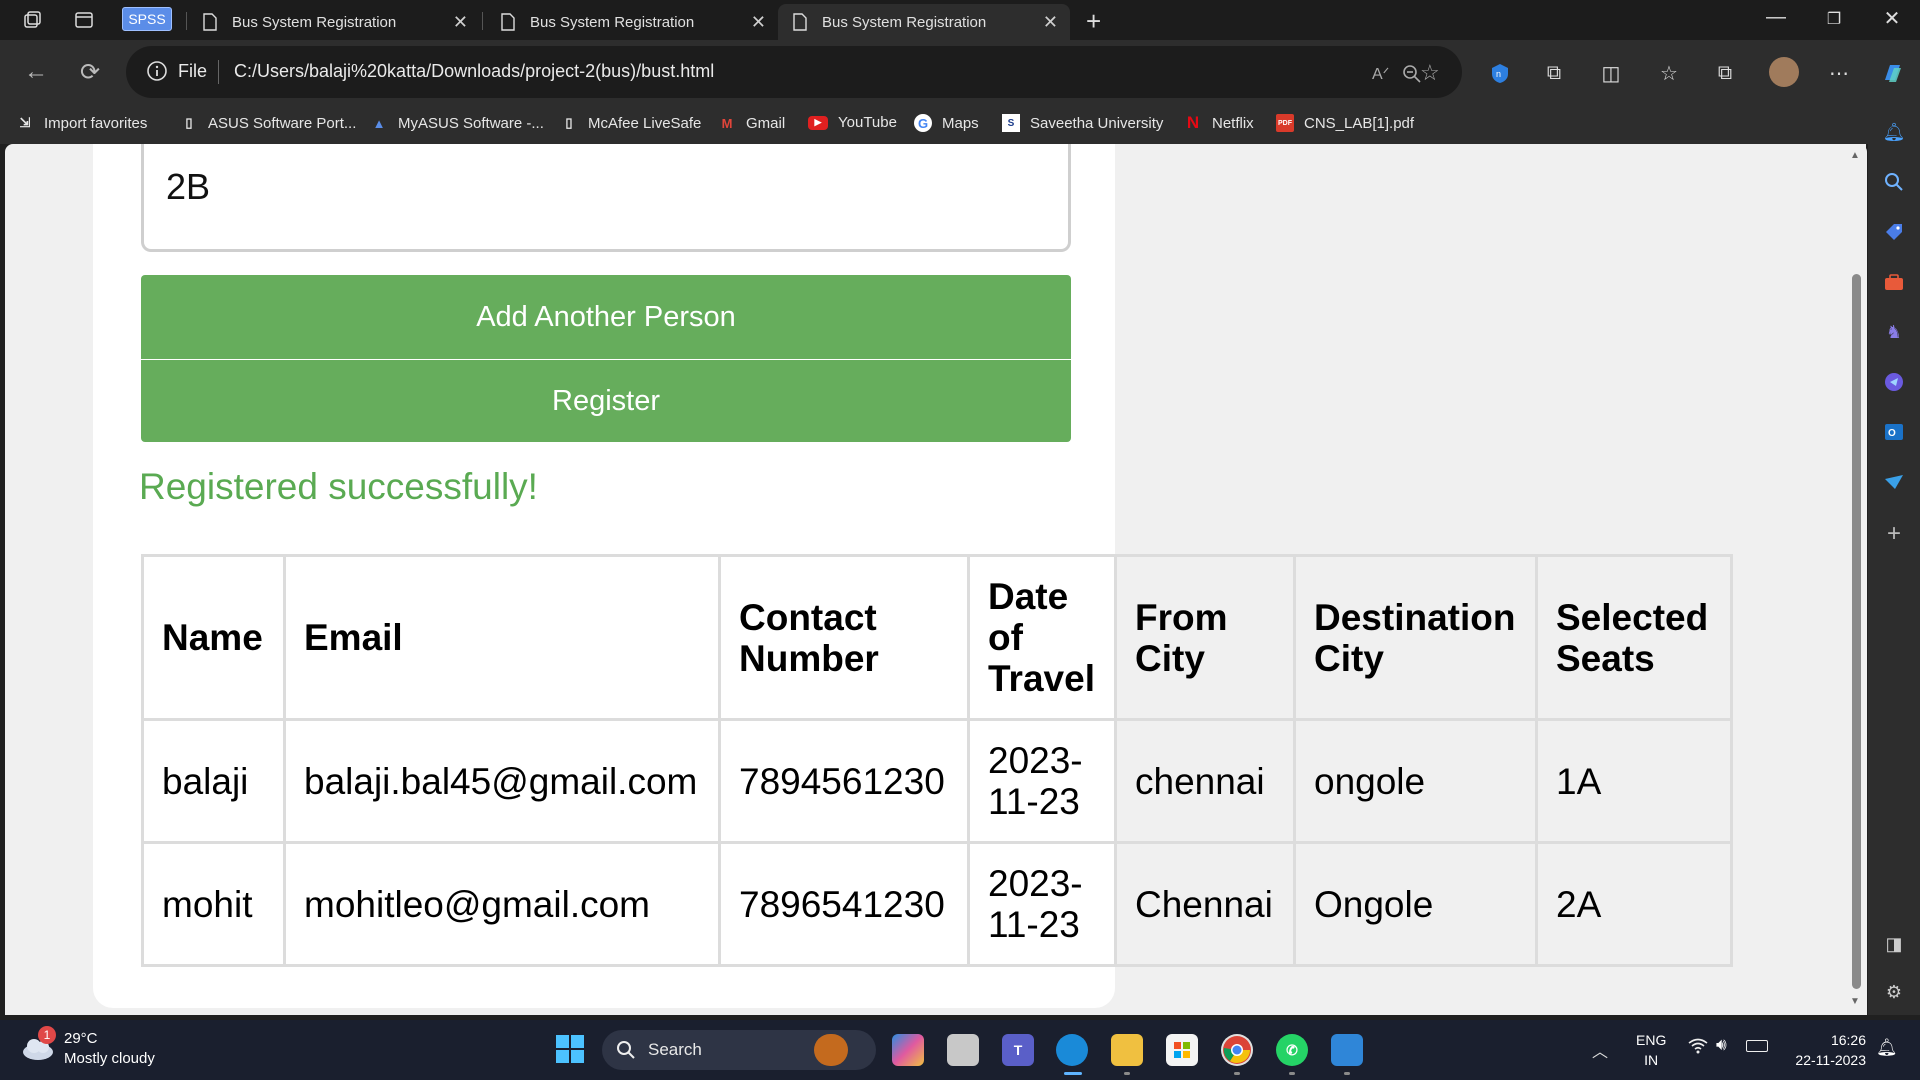  Describe the element at coordinates (1725, 73) in the screenshot. I see `collections-icon: ⧉` at that location.